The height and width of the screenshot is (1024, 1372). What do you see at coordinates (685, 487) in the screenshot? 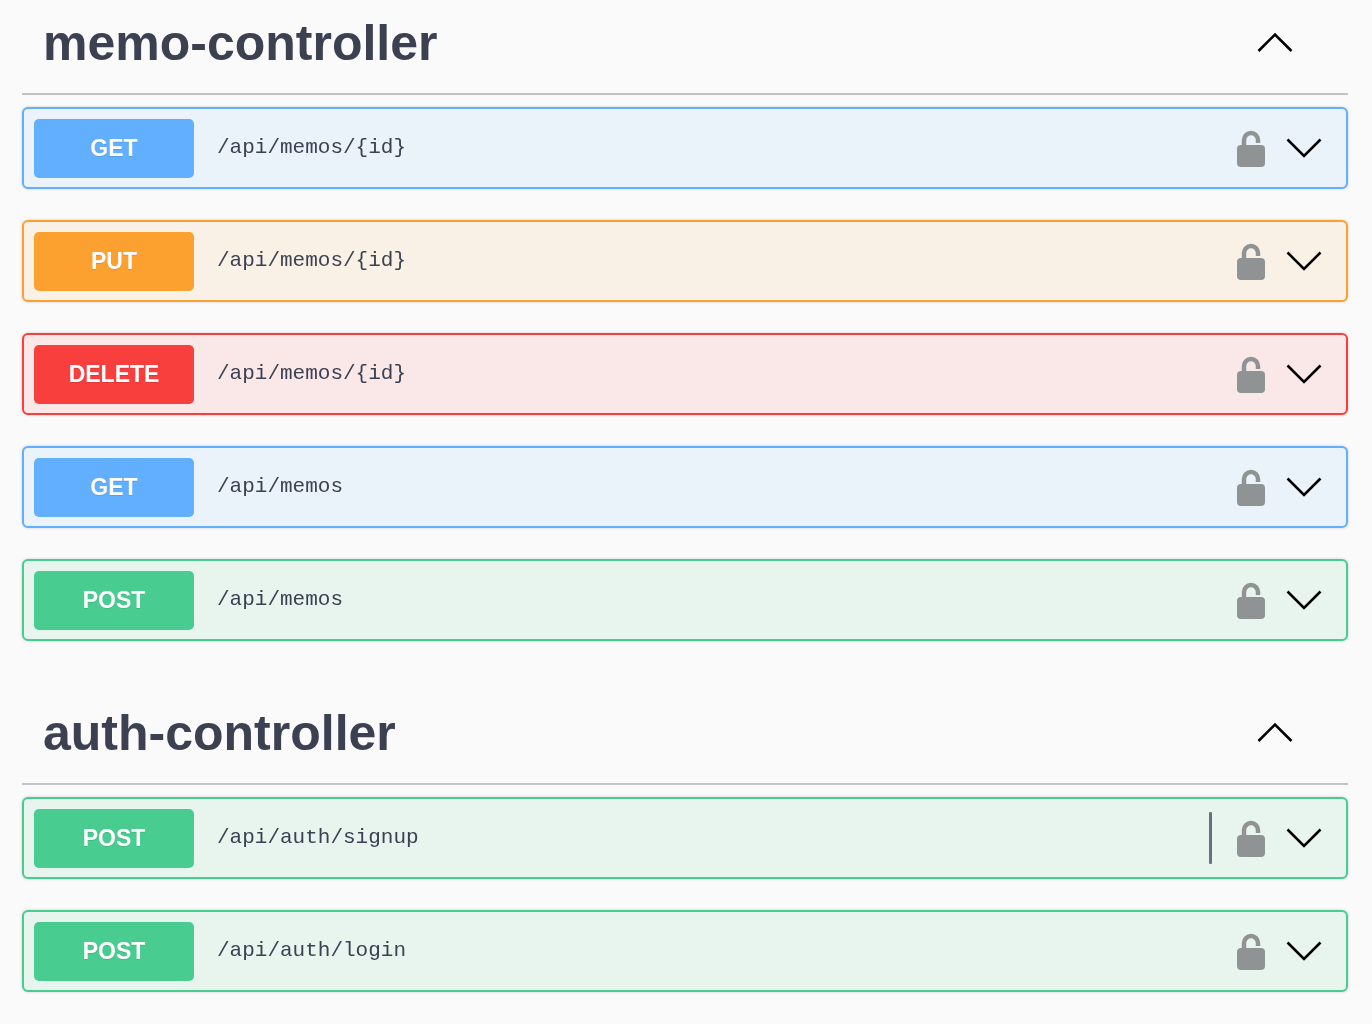
I see `endpoint-row: GET /api/memos` at bounding box center [685, 487].